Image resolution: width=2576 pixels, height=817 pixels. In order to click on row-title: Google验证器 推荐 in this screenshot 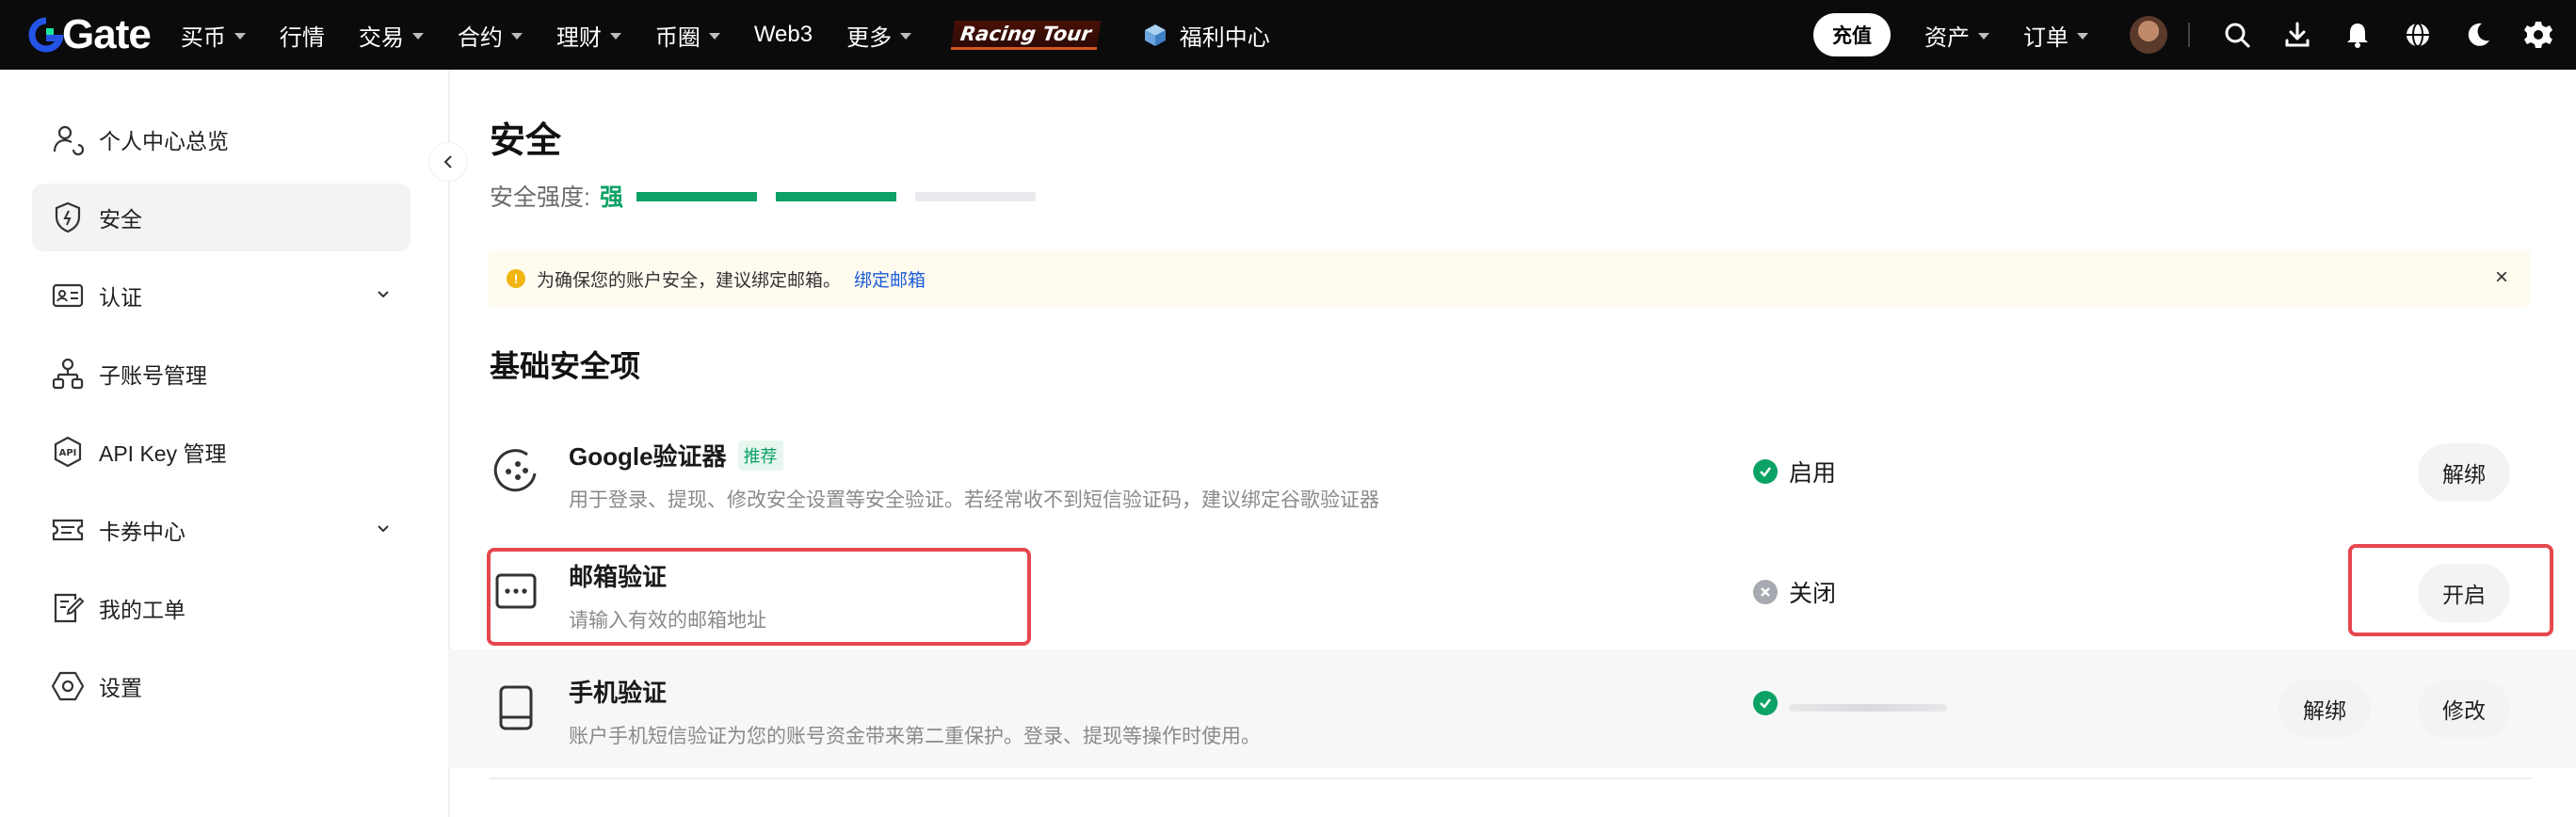, I will do `click(676, 455)`.